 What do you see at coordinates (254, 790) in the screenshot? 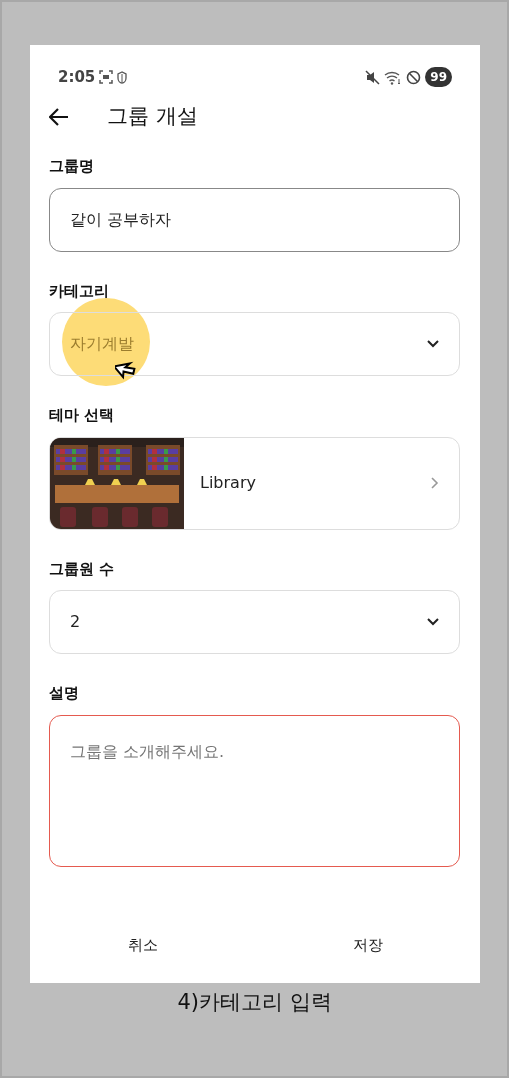
I see `description-field: 그룹을 소개해주세요.` at bounding box center [254, 790].